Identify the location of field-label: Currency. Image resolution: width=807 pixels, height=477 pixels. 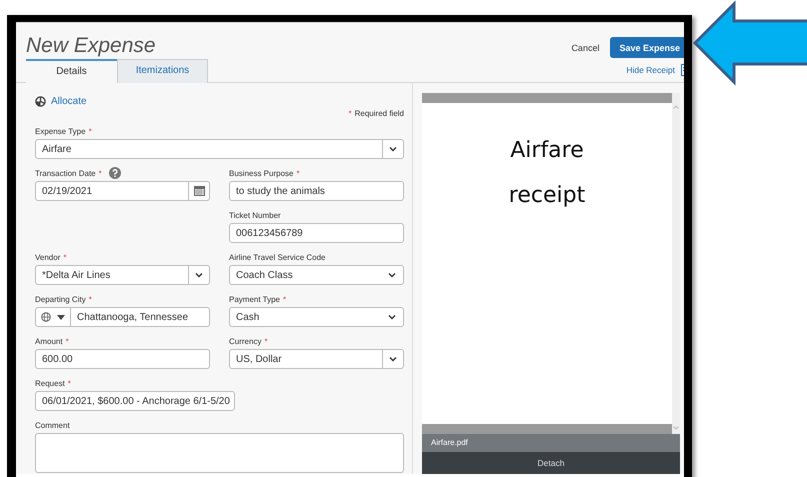
(245, 341).